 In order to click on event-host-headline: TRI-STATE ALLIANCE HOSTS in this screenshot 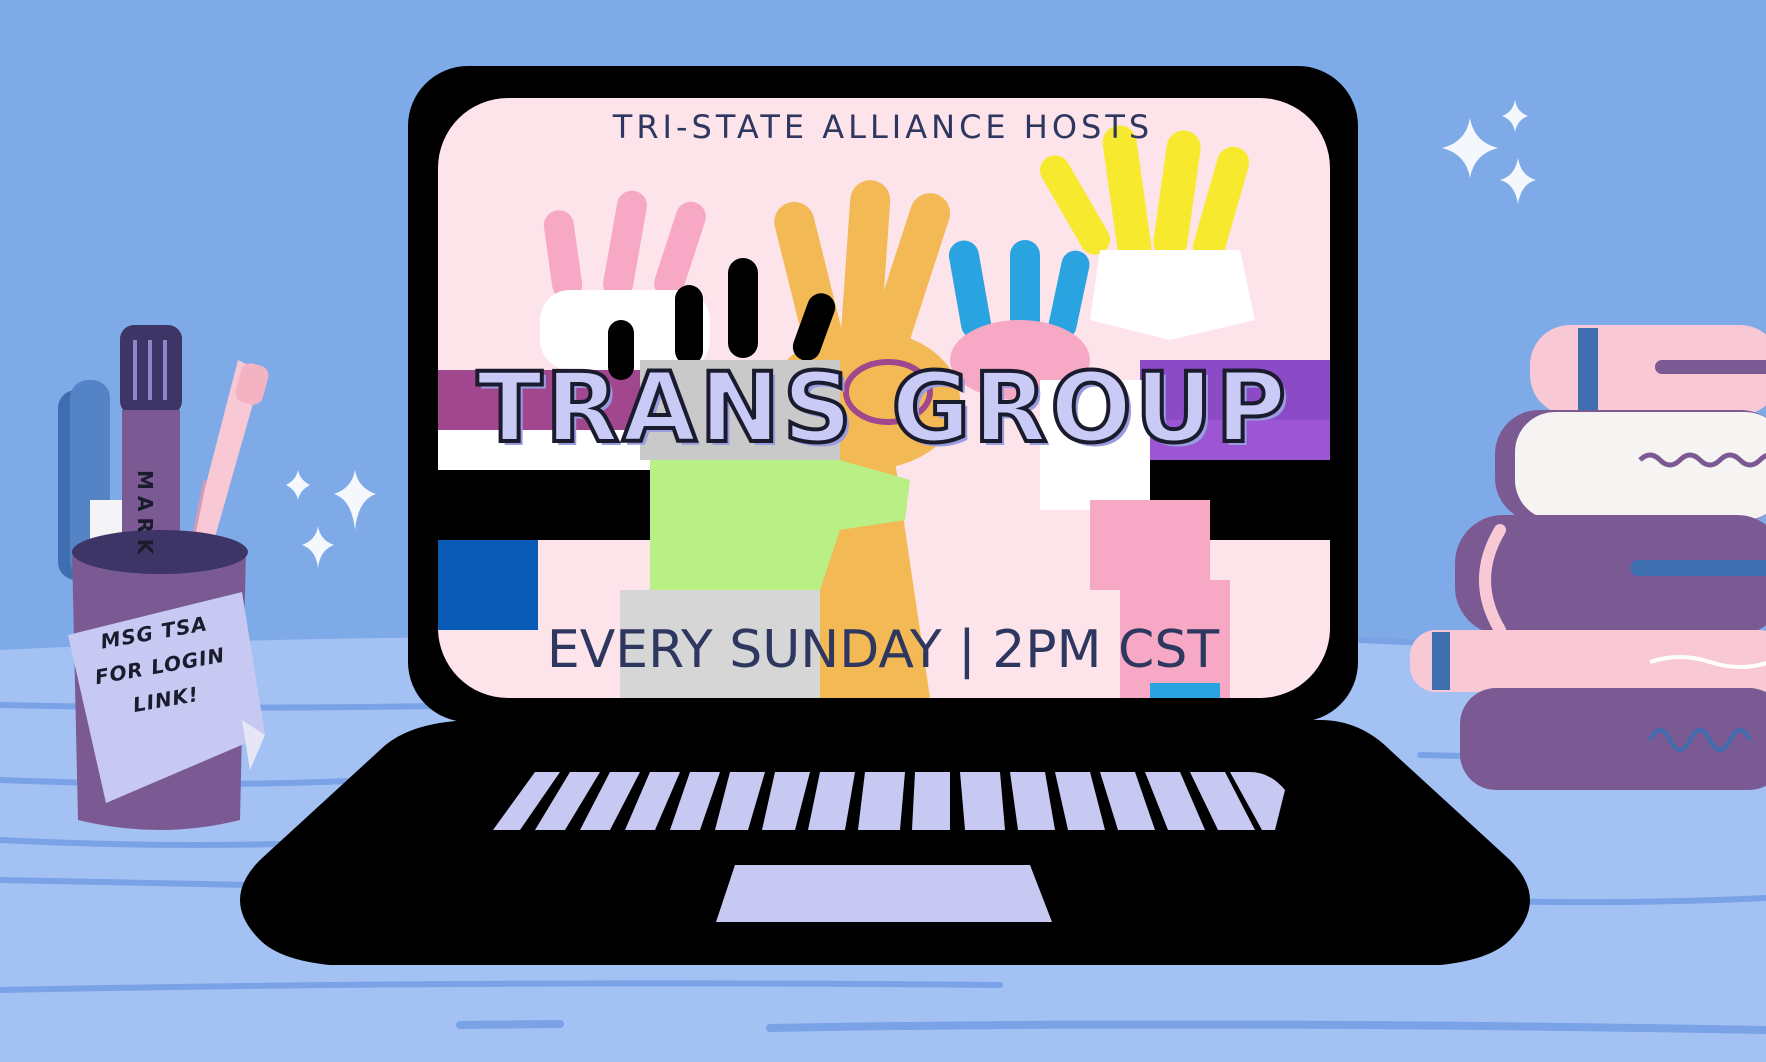, I will do `click(883, 127)`.